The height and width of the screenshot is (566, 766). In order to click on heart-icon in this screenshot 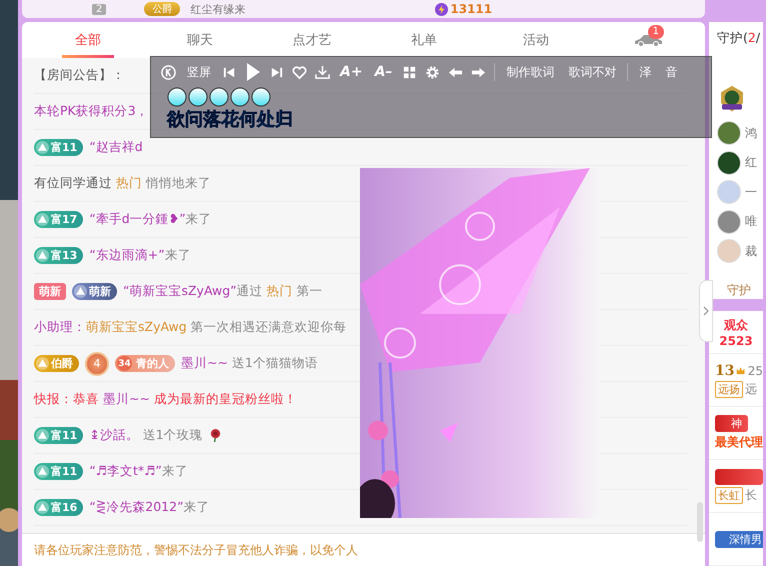, I will do `click(299, 72)`.